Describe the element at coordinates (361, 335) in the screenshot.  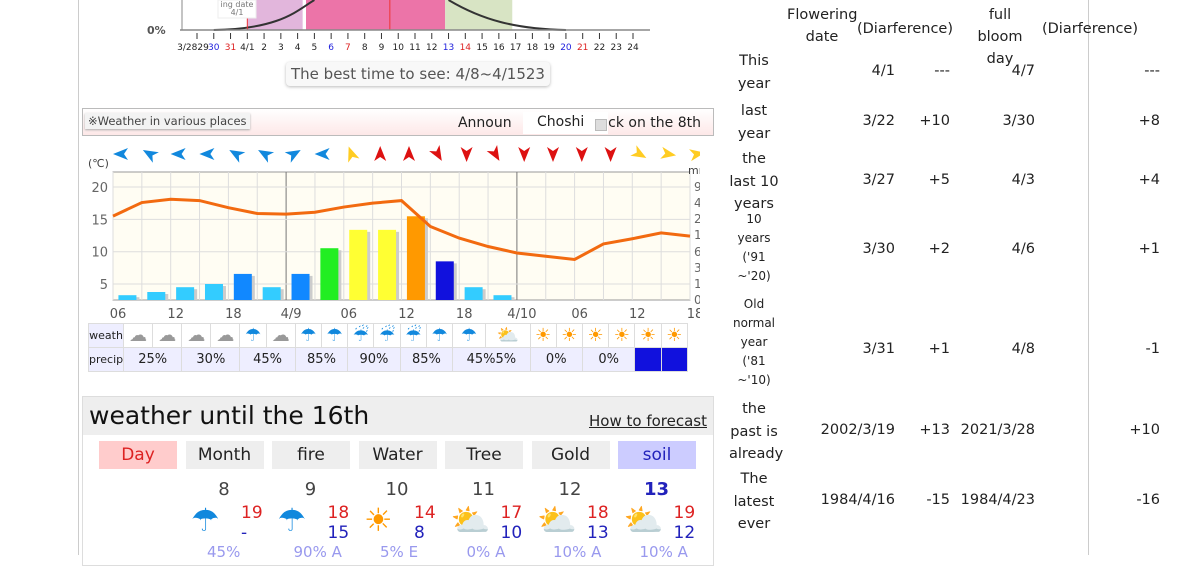
I see `heavy-rain-icon: ☔` at that location.